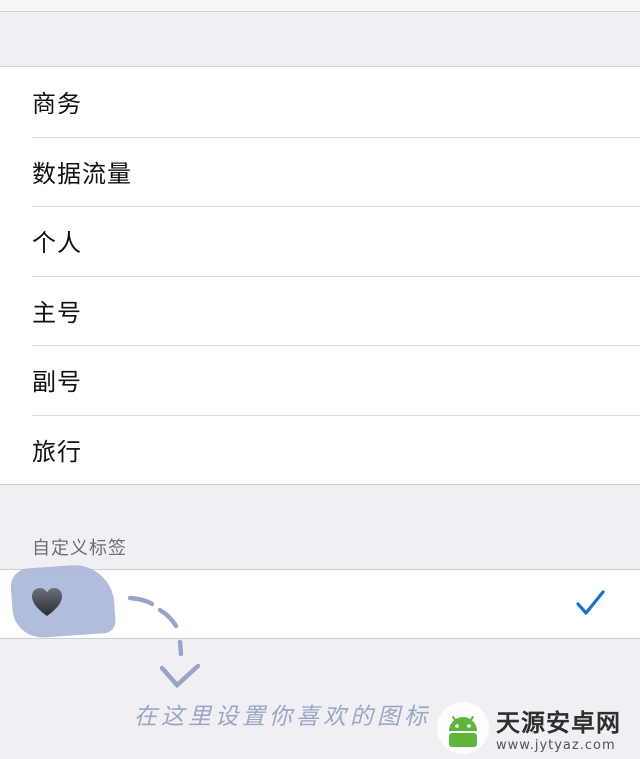 The image size is (640, 759). I want to click on watermark-url: www.jytyaz.com, so click(556, 745).